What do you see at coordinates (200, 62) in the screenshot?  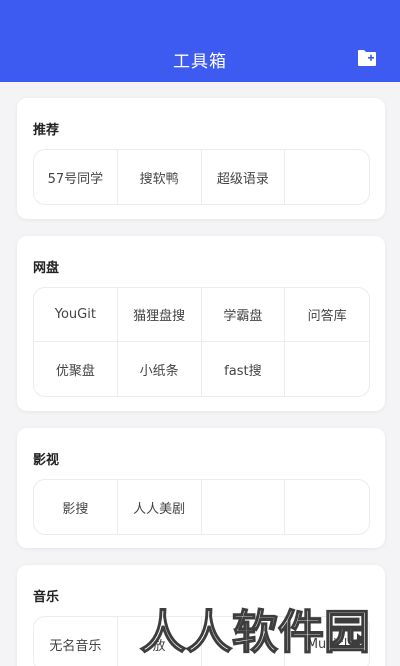 I see `page-title: 工具箱` at bounding box center [200, 62].